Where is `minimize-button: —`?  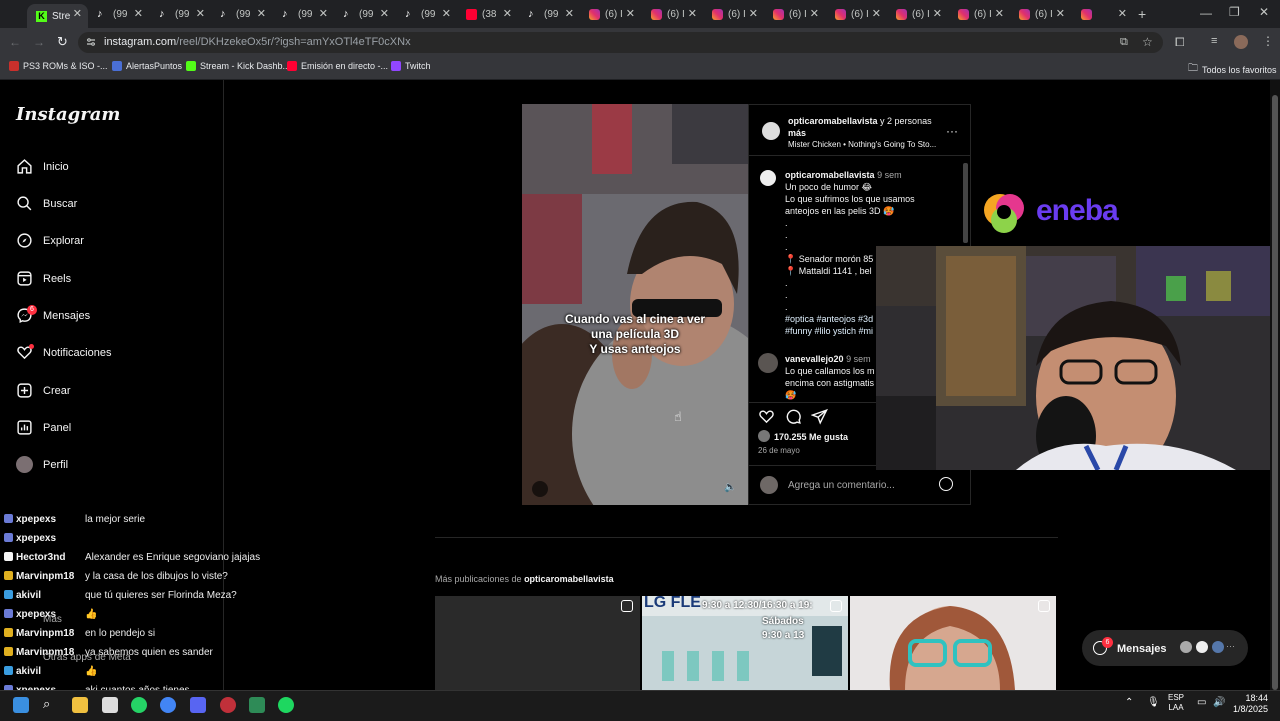 minimize-button: — is located at coordinates (1206, 13).